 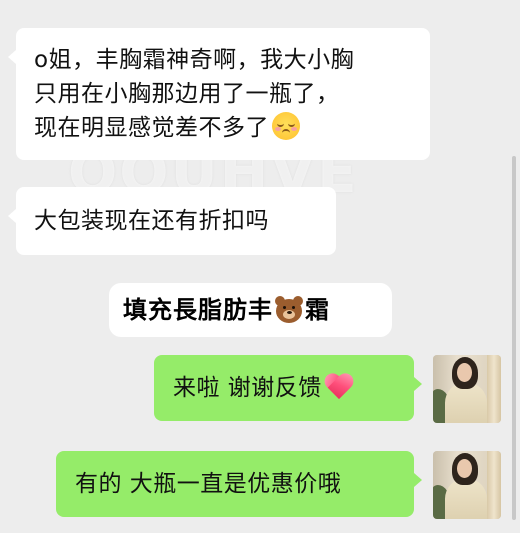 I want to click on heart-icon, so click(x=339, y=386).